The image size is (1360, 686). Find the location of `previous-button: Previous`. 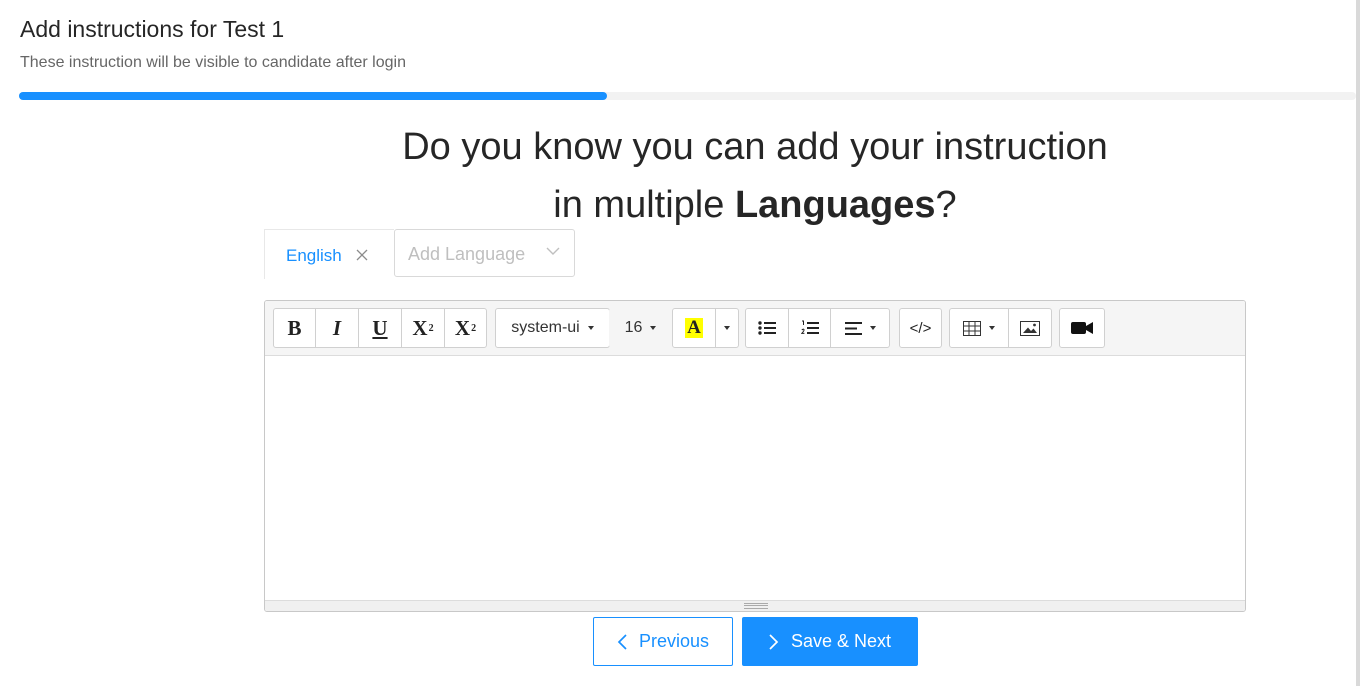

previous-button: Previous is located at coordinates (663, 641).